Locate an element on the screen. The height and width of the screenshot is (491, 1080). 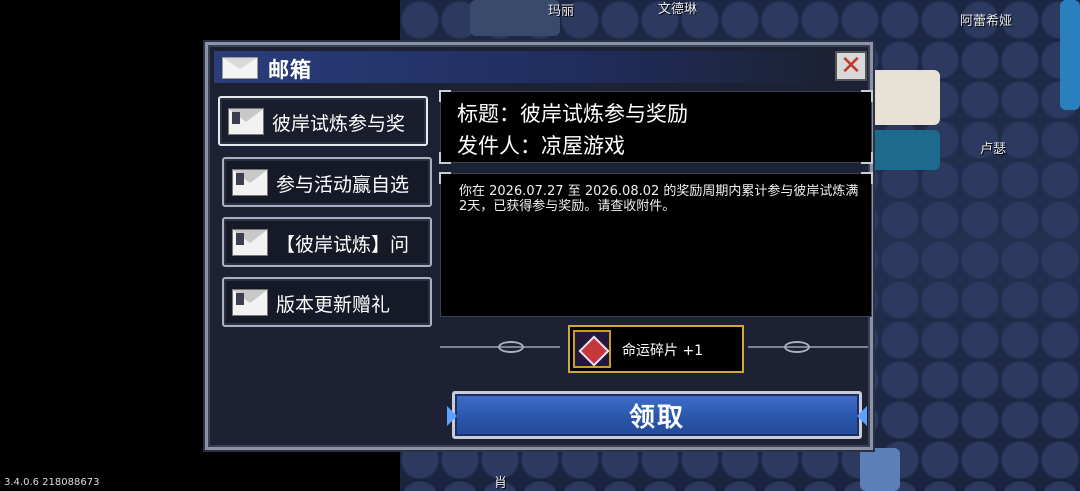
npc-label-wendelin: 文德琳 is located at coordinates (678, 9).